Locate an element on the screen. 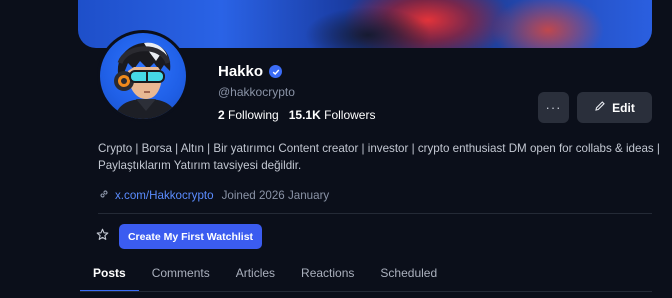 Image resolution: width=672 pixels, height=298 pixels. more-options-button: ··· is located at coordinates (553, 107).